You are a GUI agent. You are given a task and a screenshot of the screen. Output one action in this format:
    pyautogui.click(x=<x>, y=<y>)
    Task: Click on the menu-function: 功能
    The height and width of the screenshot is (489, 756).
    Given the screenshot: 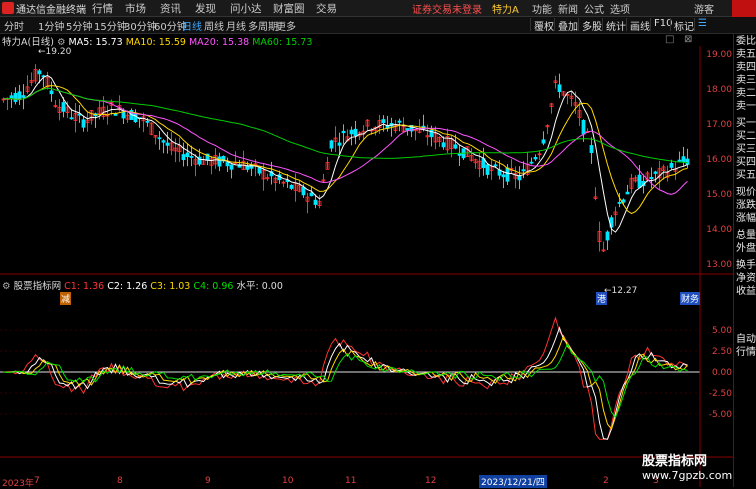 What is the action you would take?
    pyautogui.click(x=542, y=8)
    